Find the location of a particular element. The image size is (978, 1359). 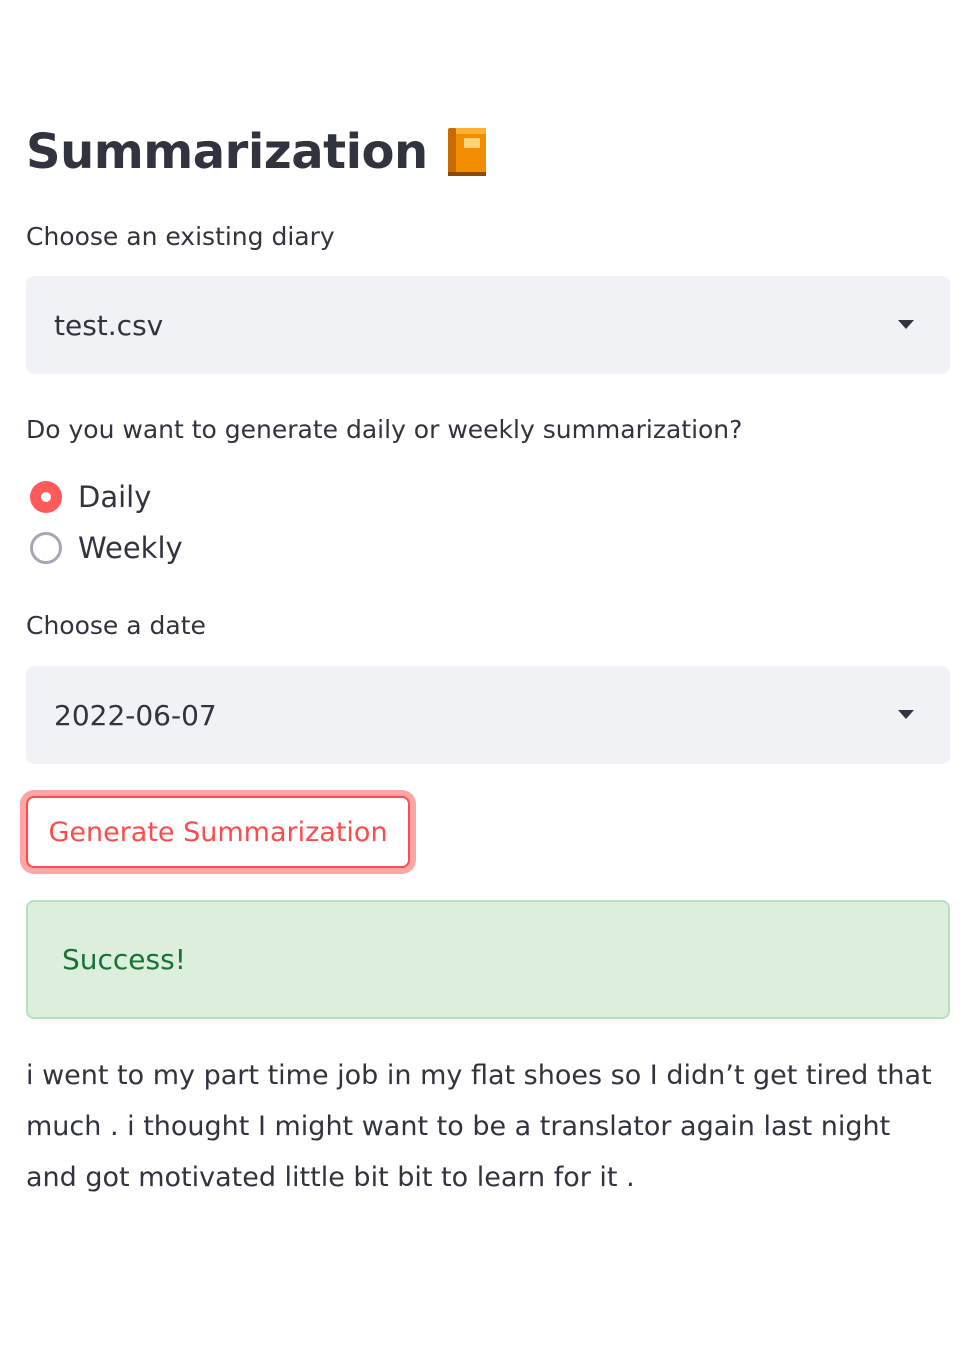

diary-select-label: Choose an existing diary is located at coordinates (180, 236).